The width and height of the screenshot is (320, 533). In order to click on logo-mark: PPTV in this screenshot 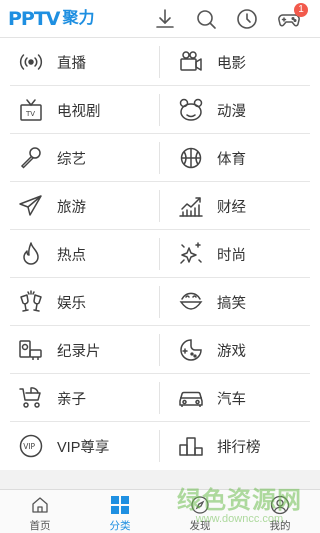, I will do `click(34, 19)`.